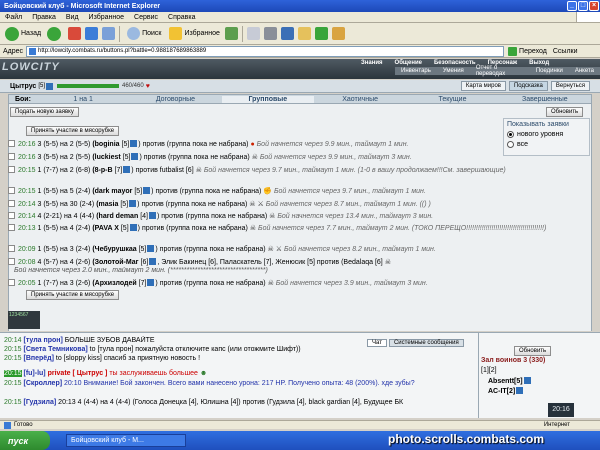 The width and height of the screenshot is (600, 450). What do you see at coordinates (545, 99) in the screenshot?
I see `tab-finished: Завершенные` at bounding box center [545, 99].